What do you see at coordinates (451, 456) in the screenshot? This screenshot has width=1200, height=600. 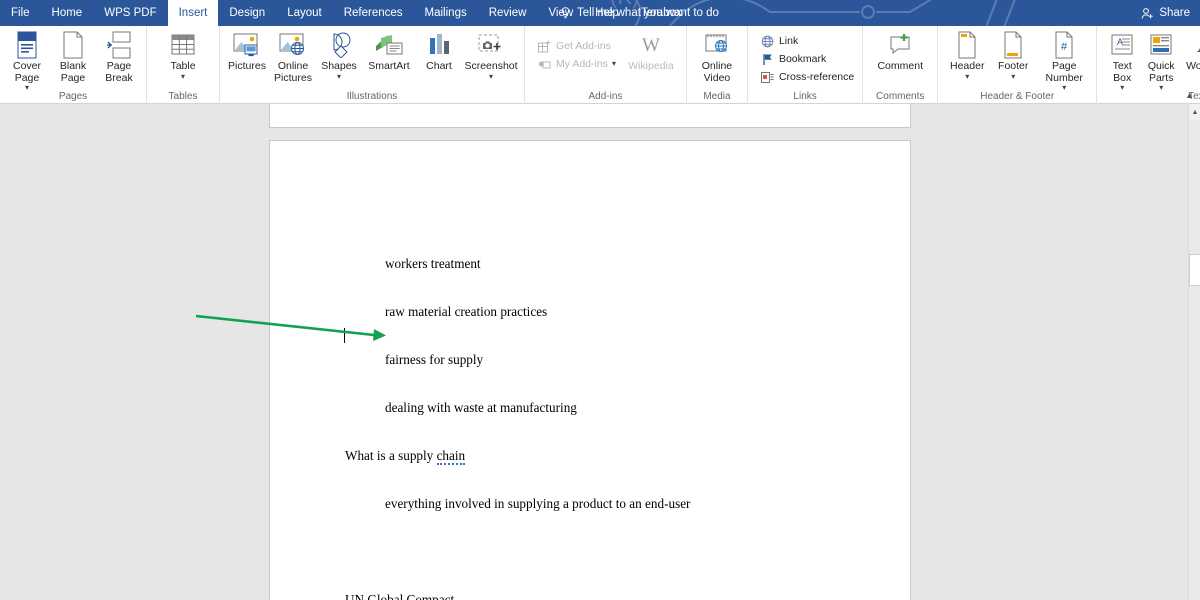 I see `grammar-flagged-word: chain` at bounding box center [451, 456].